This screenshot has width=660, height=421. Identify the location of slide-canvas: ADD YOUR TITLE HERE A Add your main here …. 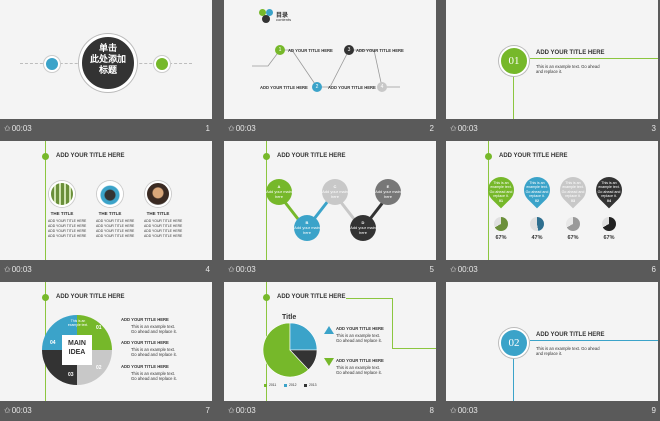
(330, 200).